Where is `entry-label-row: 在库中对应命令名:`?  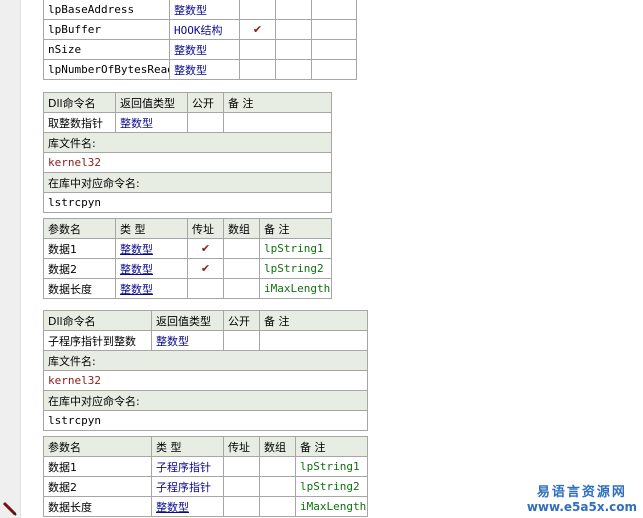 entry-label-row: 在库中对应命令名: is located at coordinates (187, 182).